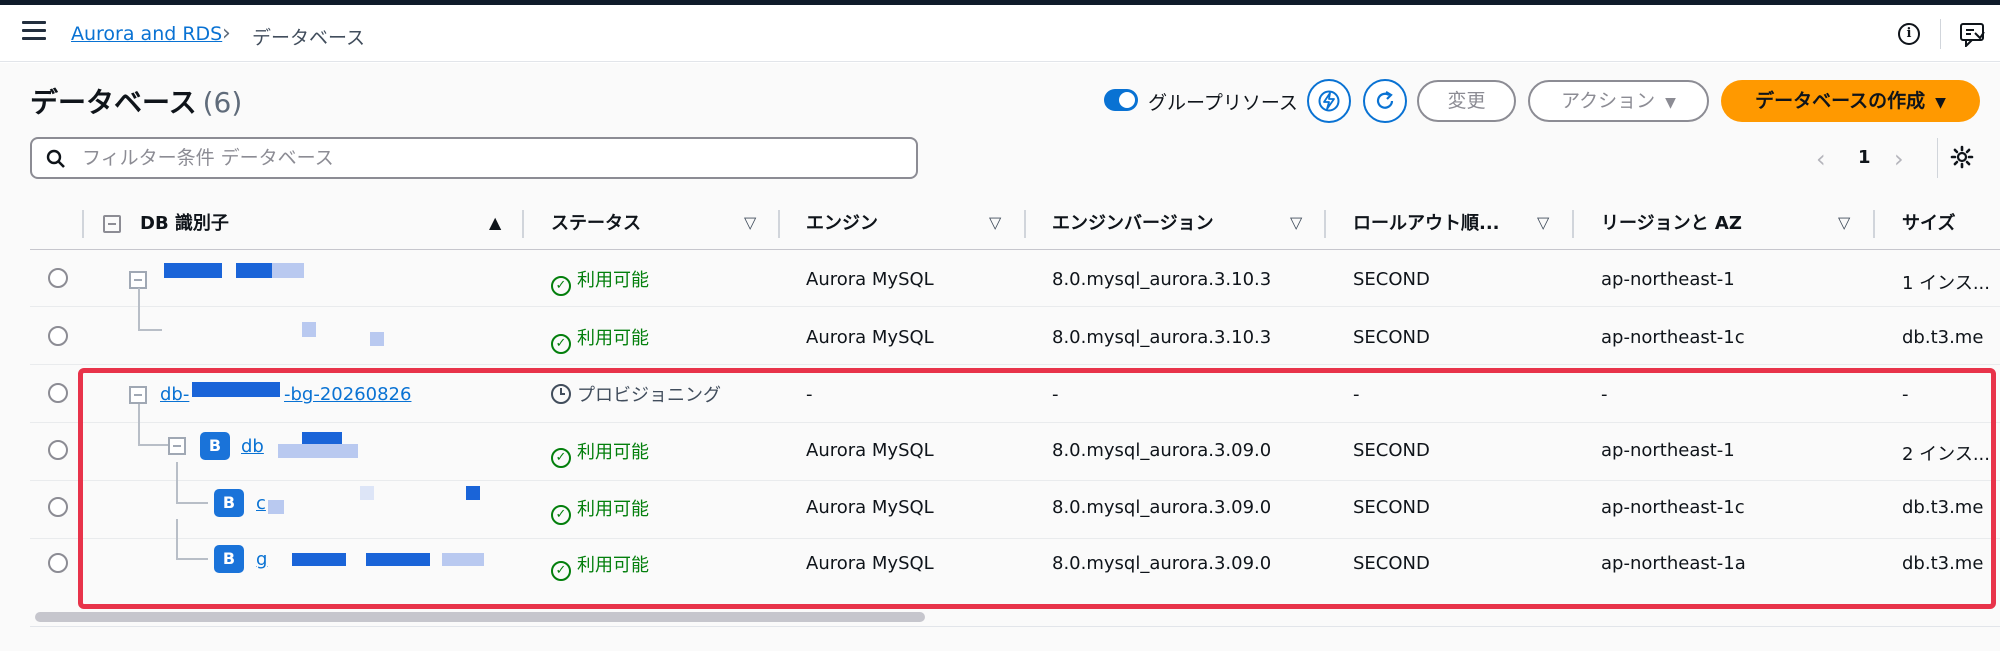 The height and width of the screenshot is (651, 2000). I want to click on bluegreen-id-suffix-link: -bg-20260826, so click(347, 394).